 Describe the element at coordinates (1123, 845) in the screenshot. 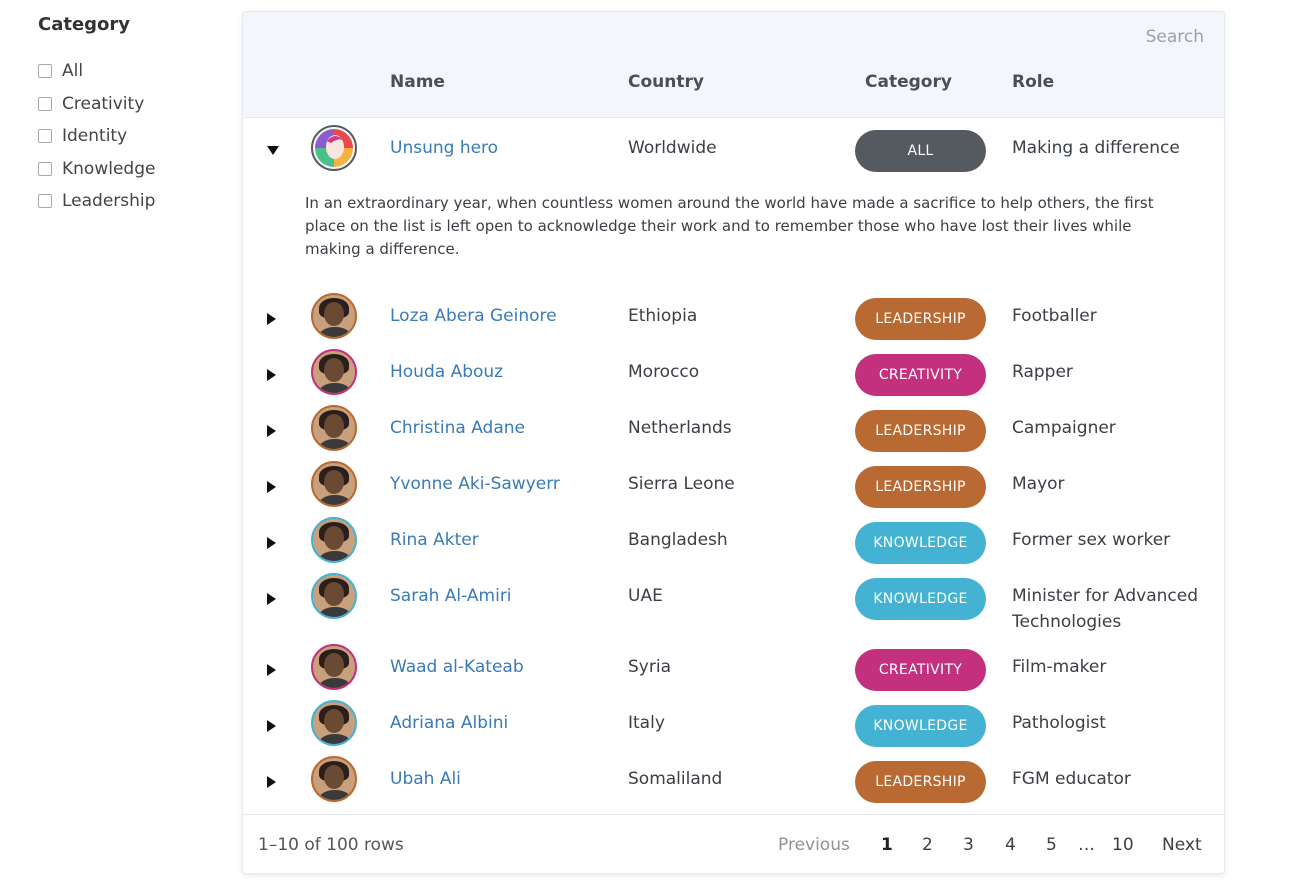

I see `page-button-10: 10` at that location.